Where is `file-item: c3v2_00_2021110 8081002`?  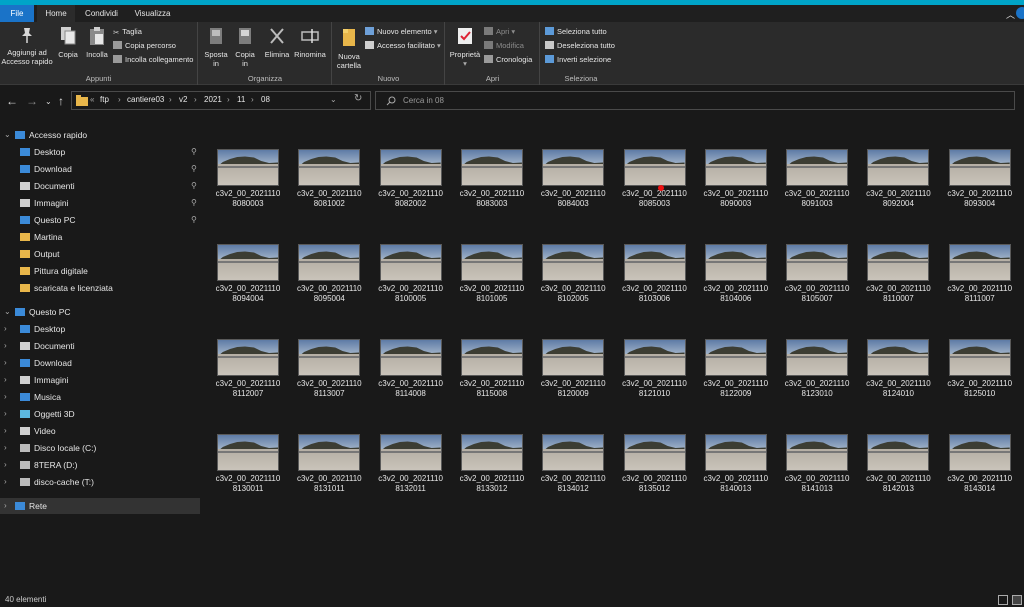
file-item: c3v2_00_2021110 8081002 is located at coordinates (329, 189).